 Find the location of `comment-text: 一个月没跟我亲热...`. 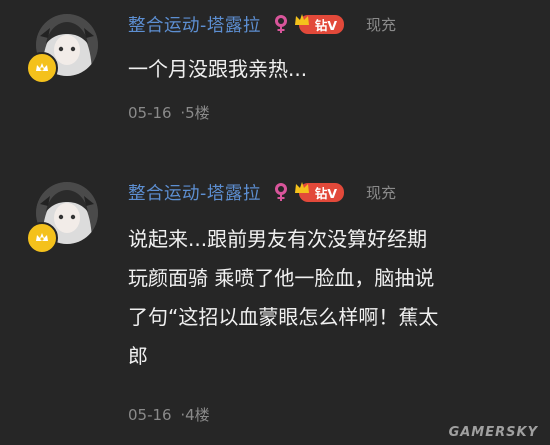

comment-text: 一个月没跟我亲热... is located at coordinates (218, 69).